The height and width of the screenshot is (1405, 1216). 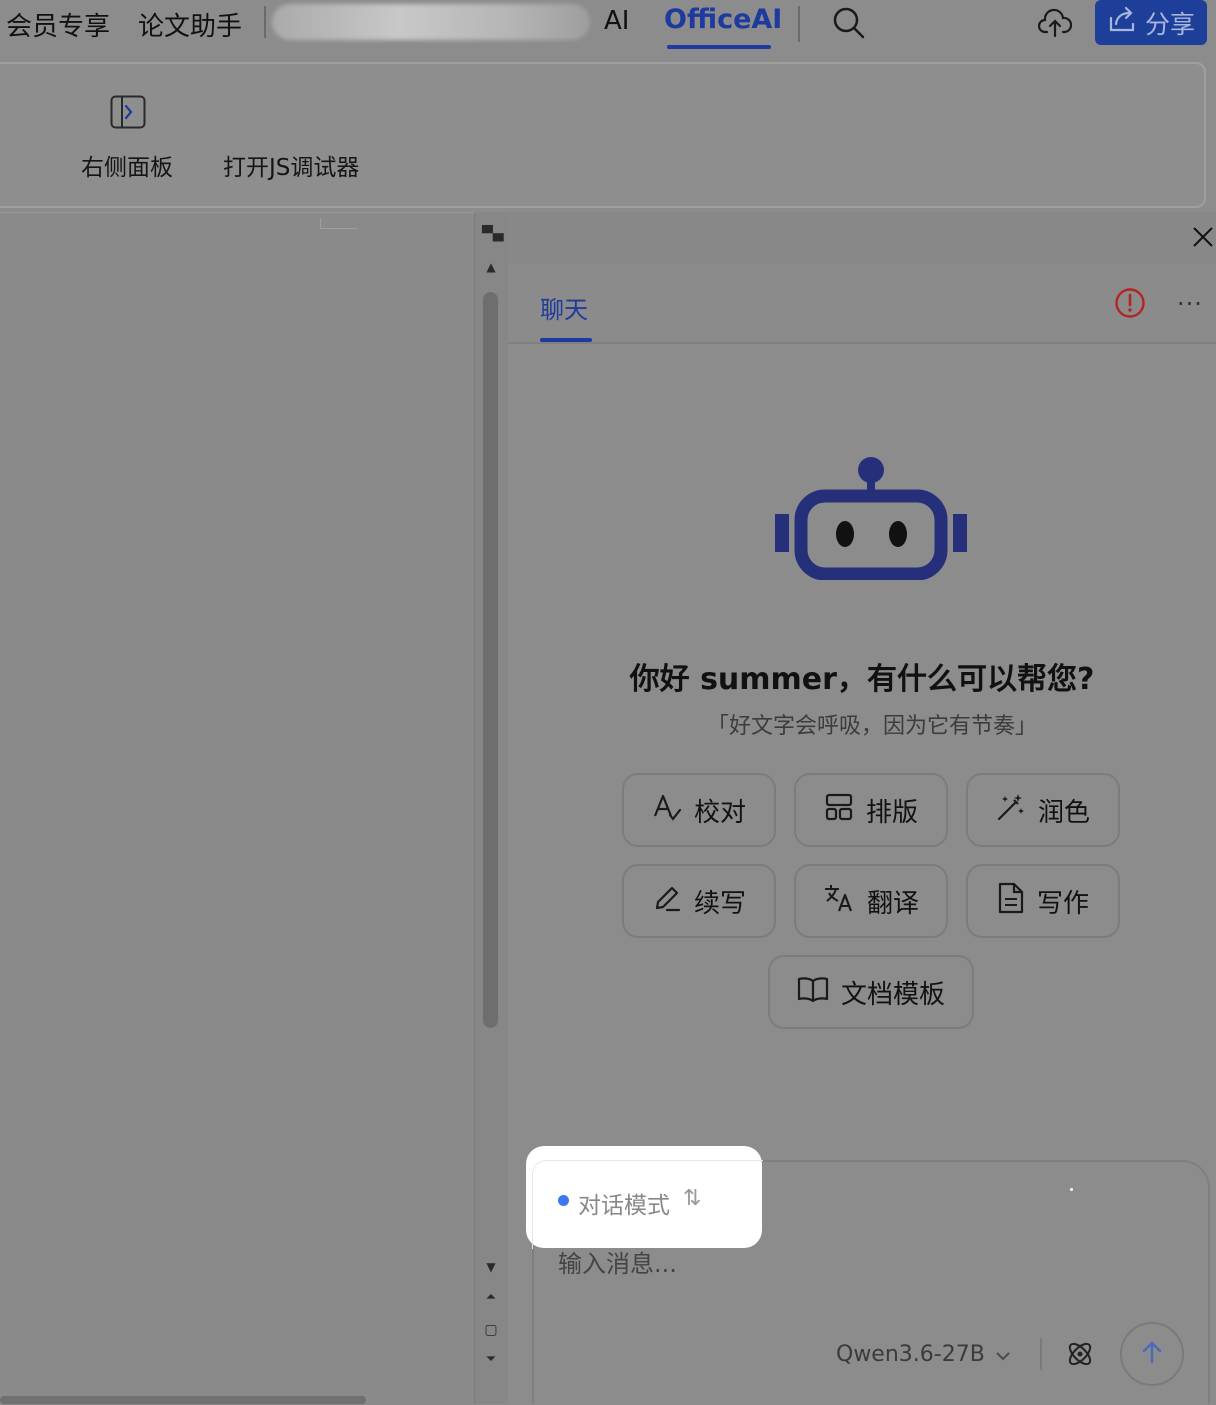 What do you see at coordinates (1122, 23) in the screenshot?
I see `share-icon` at bounding box center [1122, 23].